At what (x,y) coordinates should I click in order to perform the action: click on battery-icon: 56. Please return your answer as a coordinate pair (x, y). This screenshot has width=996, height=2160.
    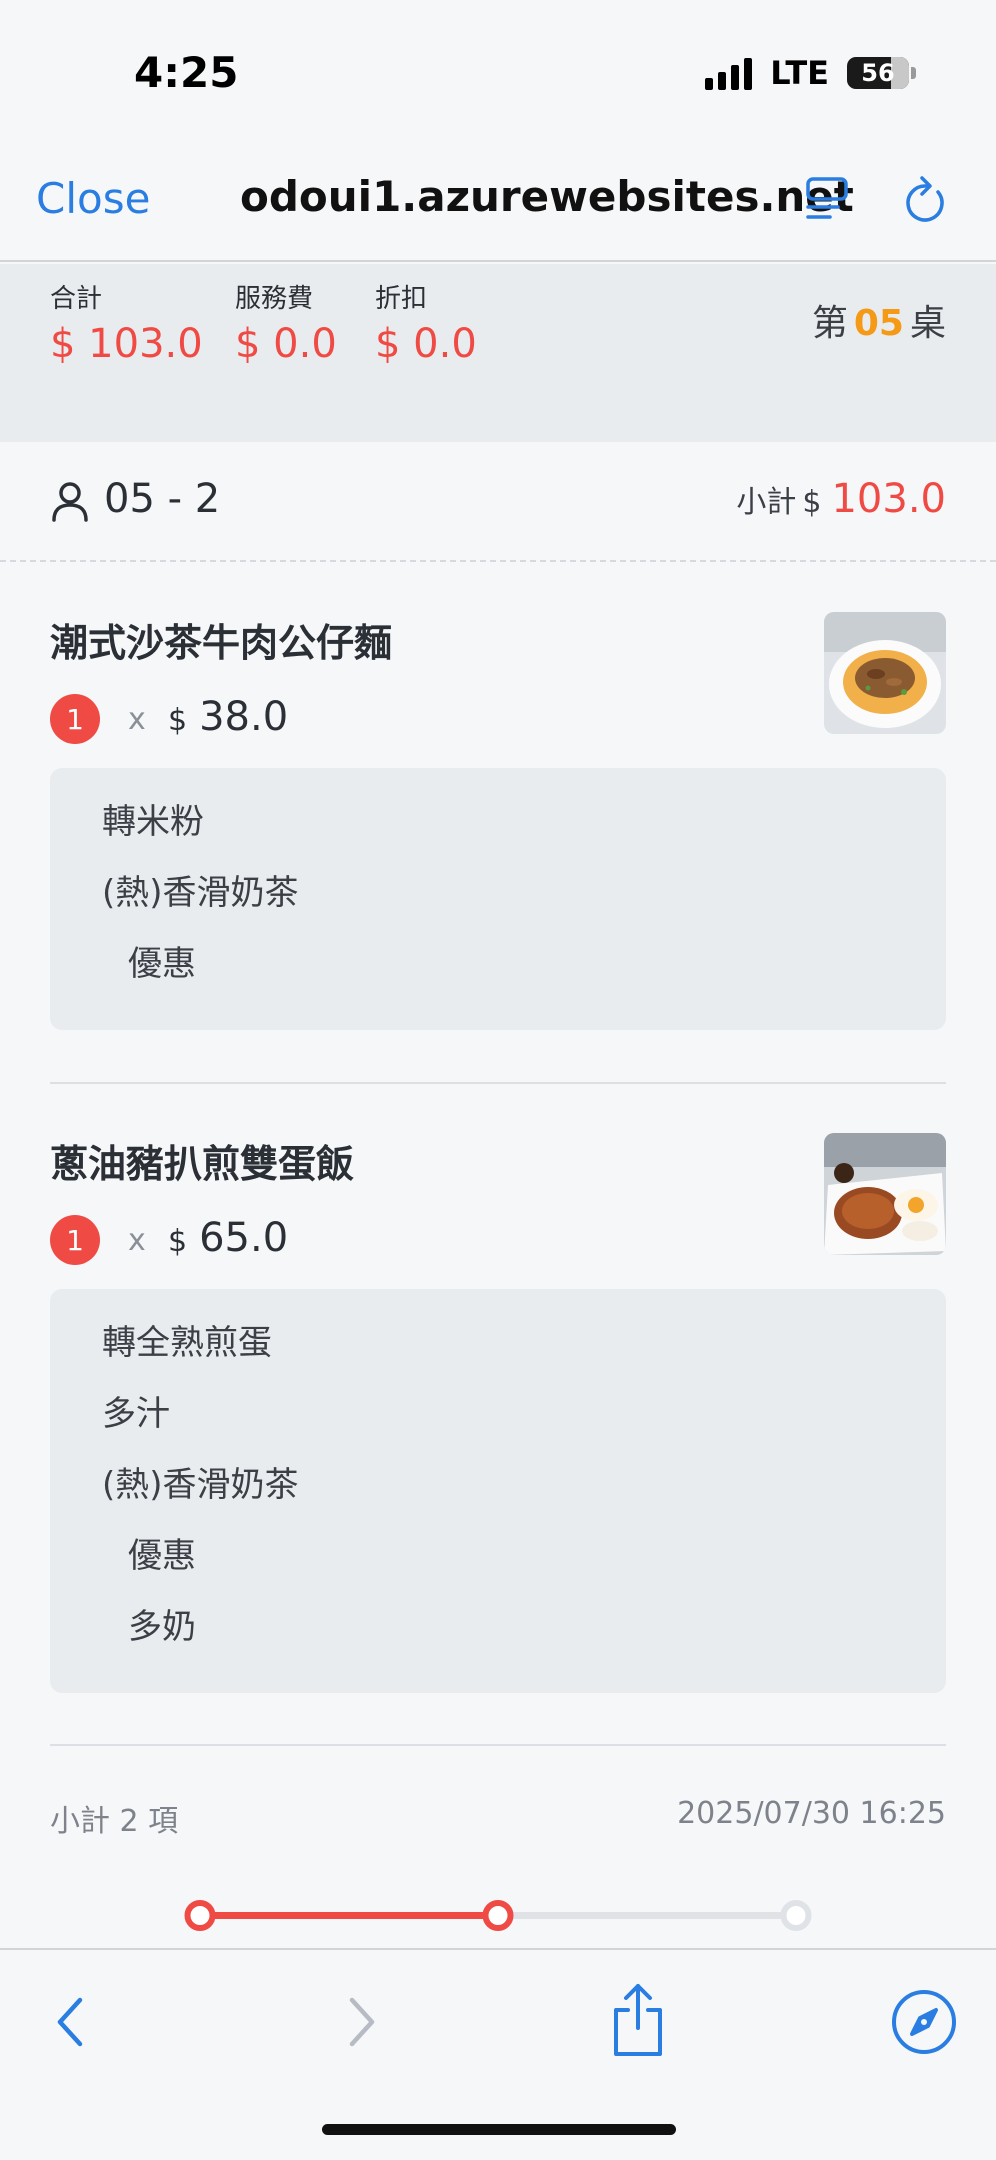
    Looking at the image, I should click on (881, 73).